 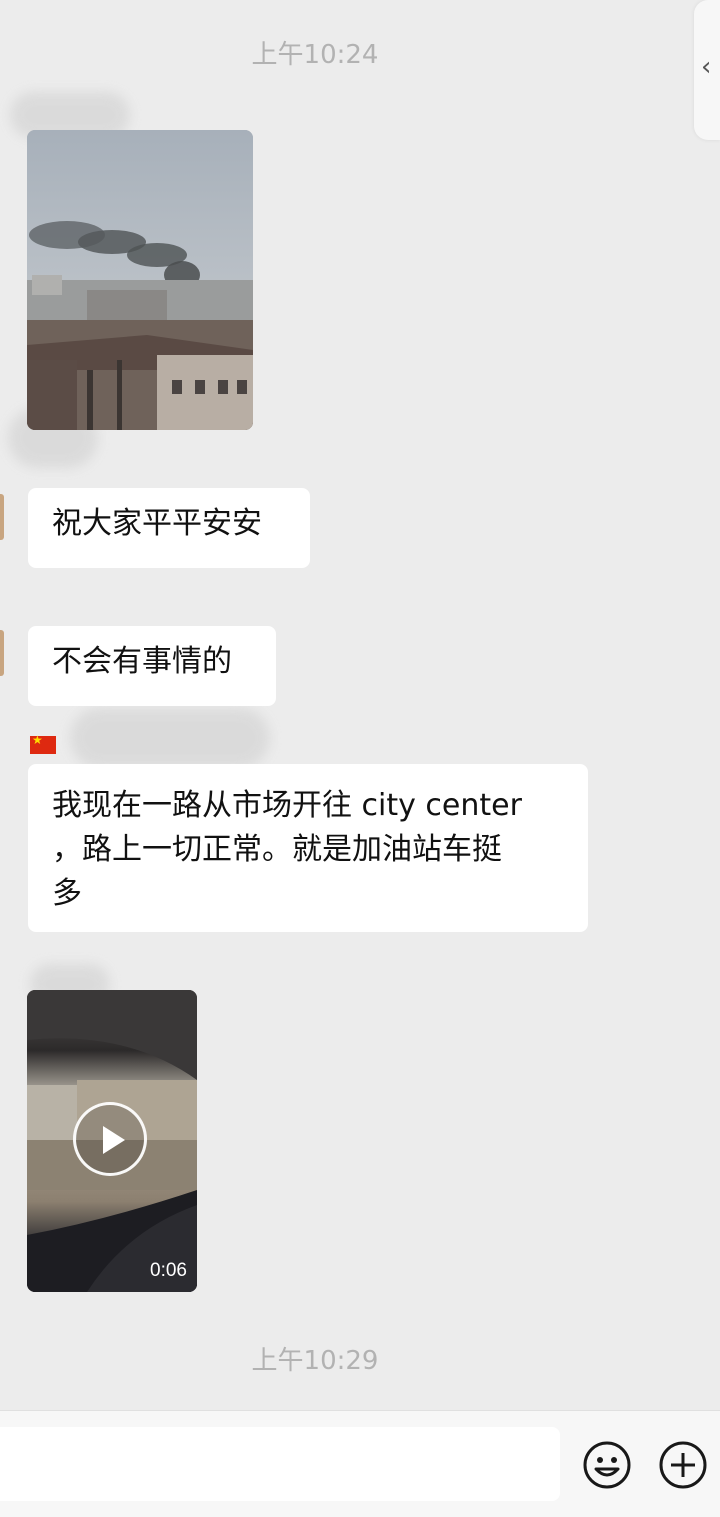 What do you see at coordinates (67, 893) in the screenshot?
I see `message-text-line: 多` at bounding box center [67, 893].